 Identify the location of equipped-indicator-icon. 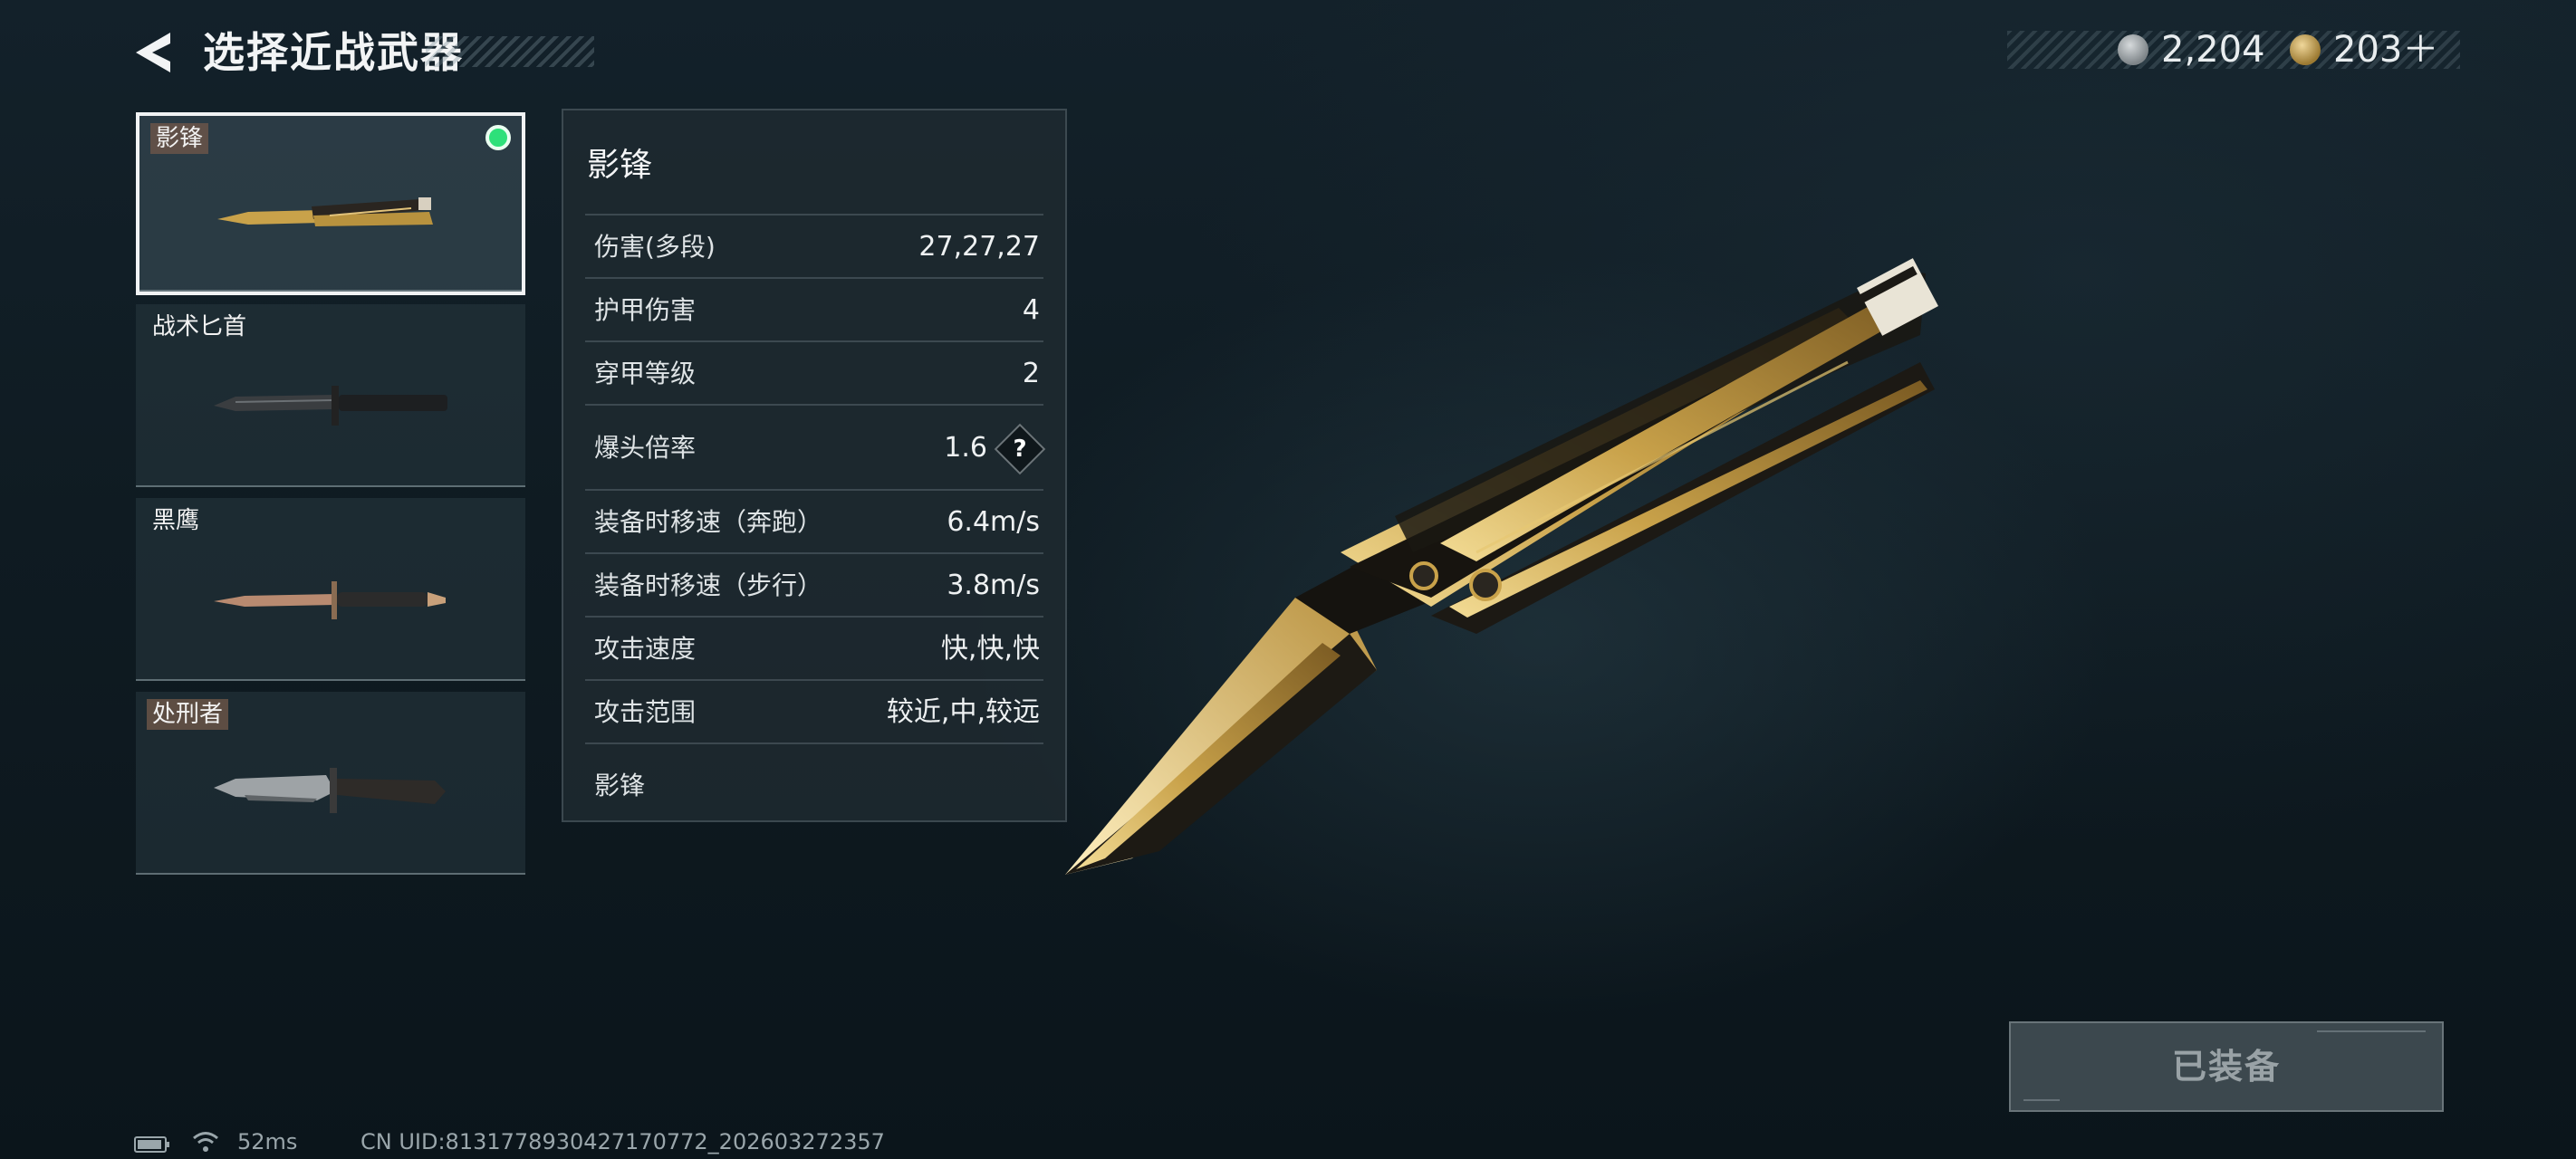
(498, 138).